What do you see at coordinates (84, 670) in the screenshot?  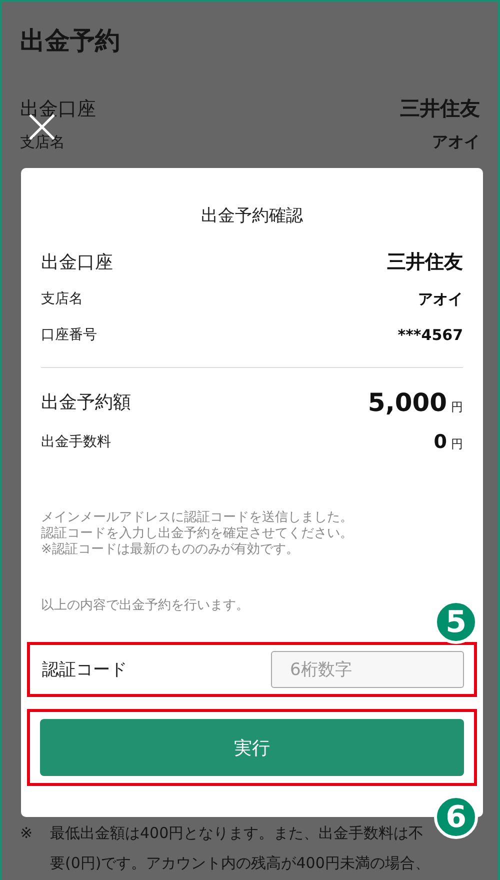 I see `field-label: 認証コード` at bounding box center [84, 670].